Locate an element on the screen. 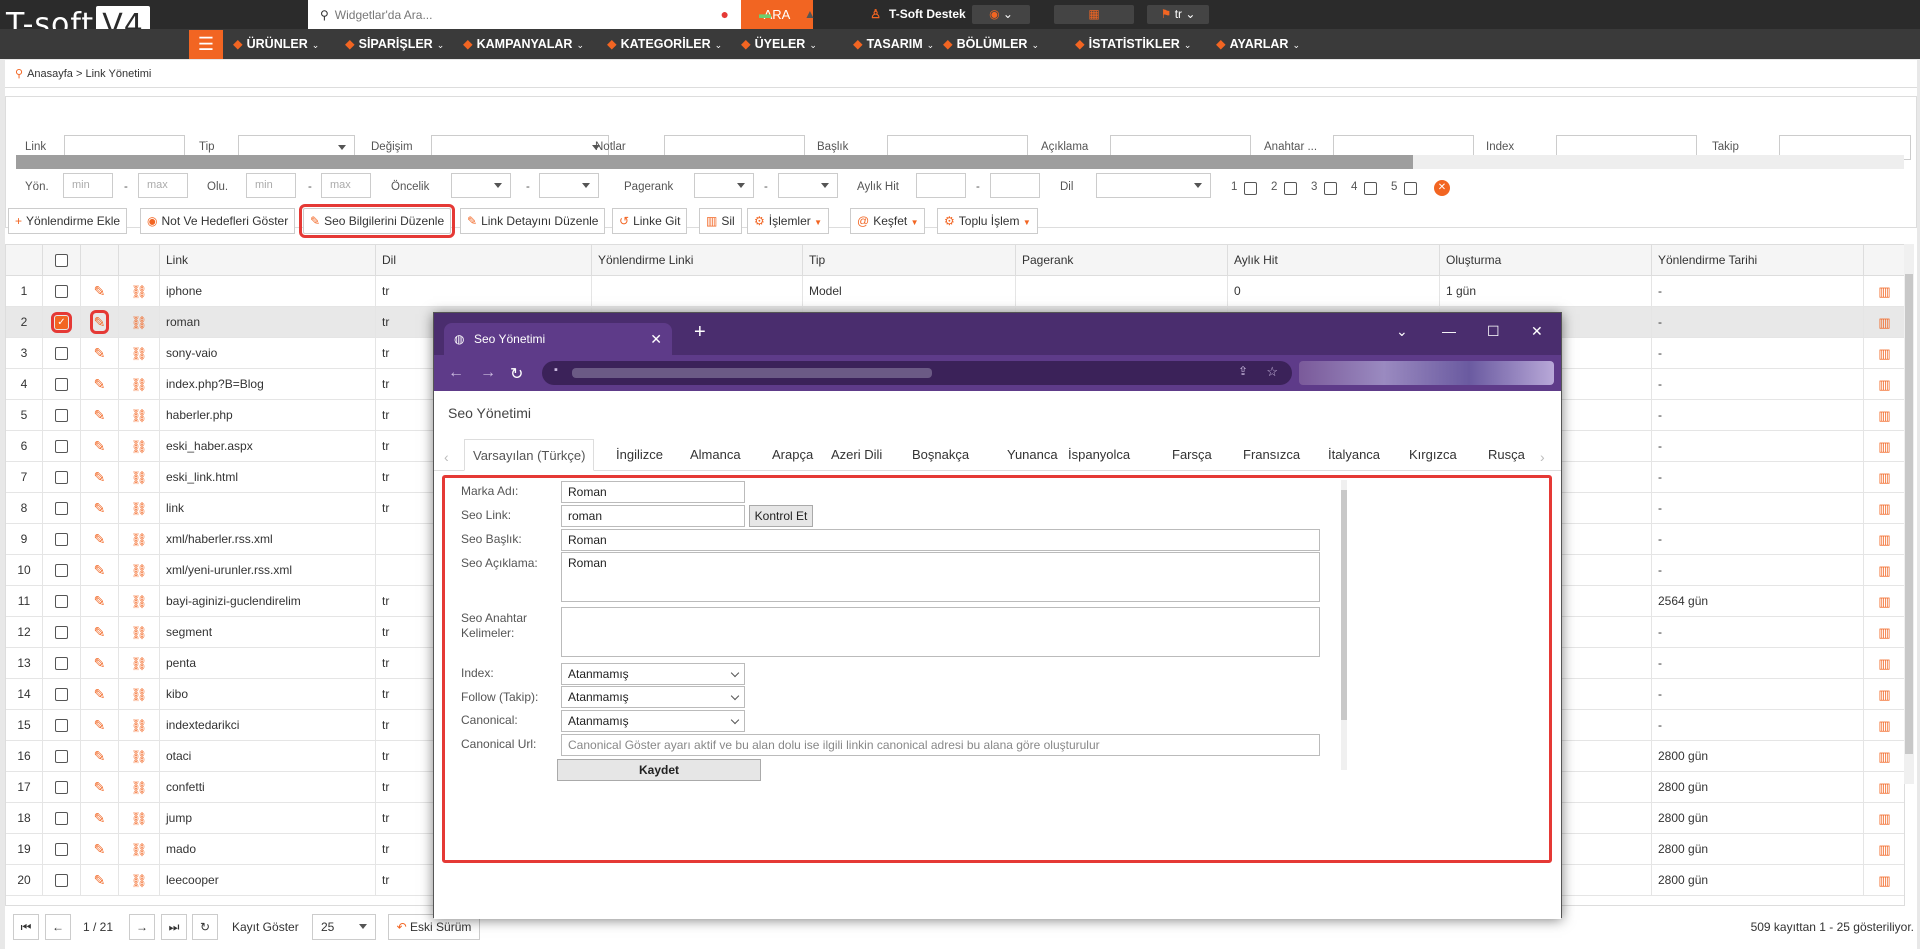  check-link-button: Kontrol Et is located at coordinates (781, 516).